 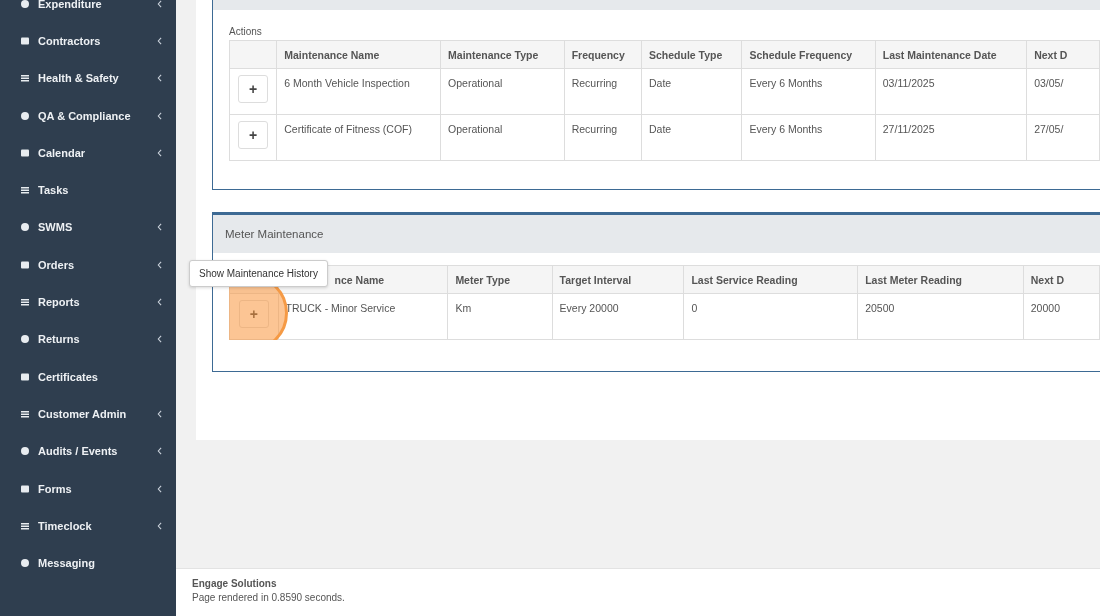 I want to click on table-cell: 03/05/, so click(x=1063, y=91).